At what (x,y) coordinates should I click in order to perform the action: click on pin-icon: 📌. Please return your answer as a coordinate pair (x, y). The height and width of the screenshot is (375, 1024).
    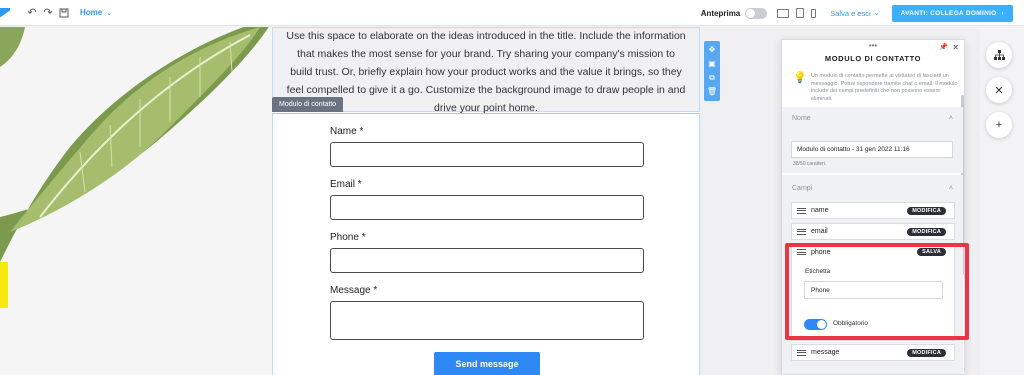
    Looking at the image, I should click on (943, 47).